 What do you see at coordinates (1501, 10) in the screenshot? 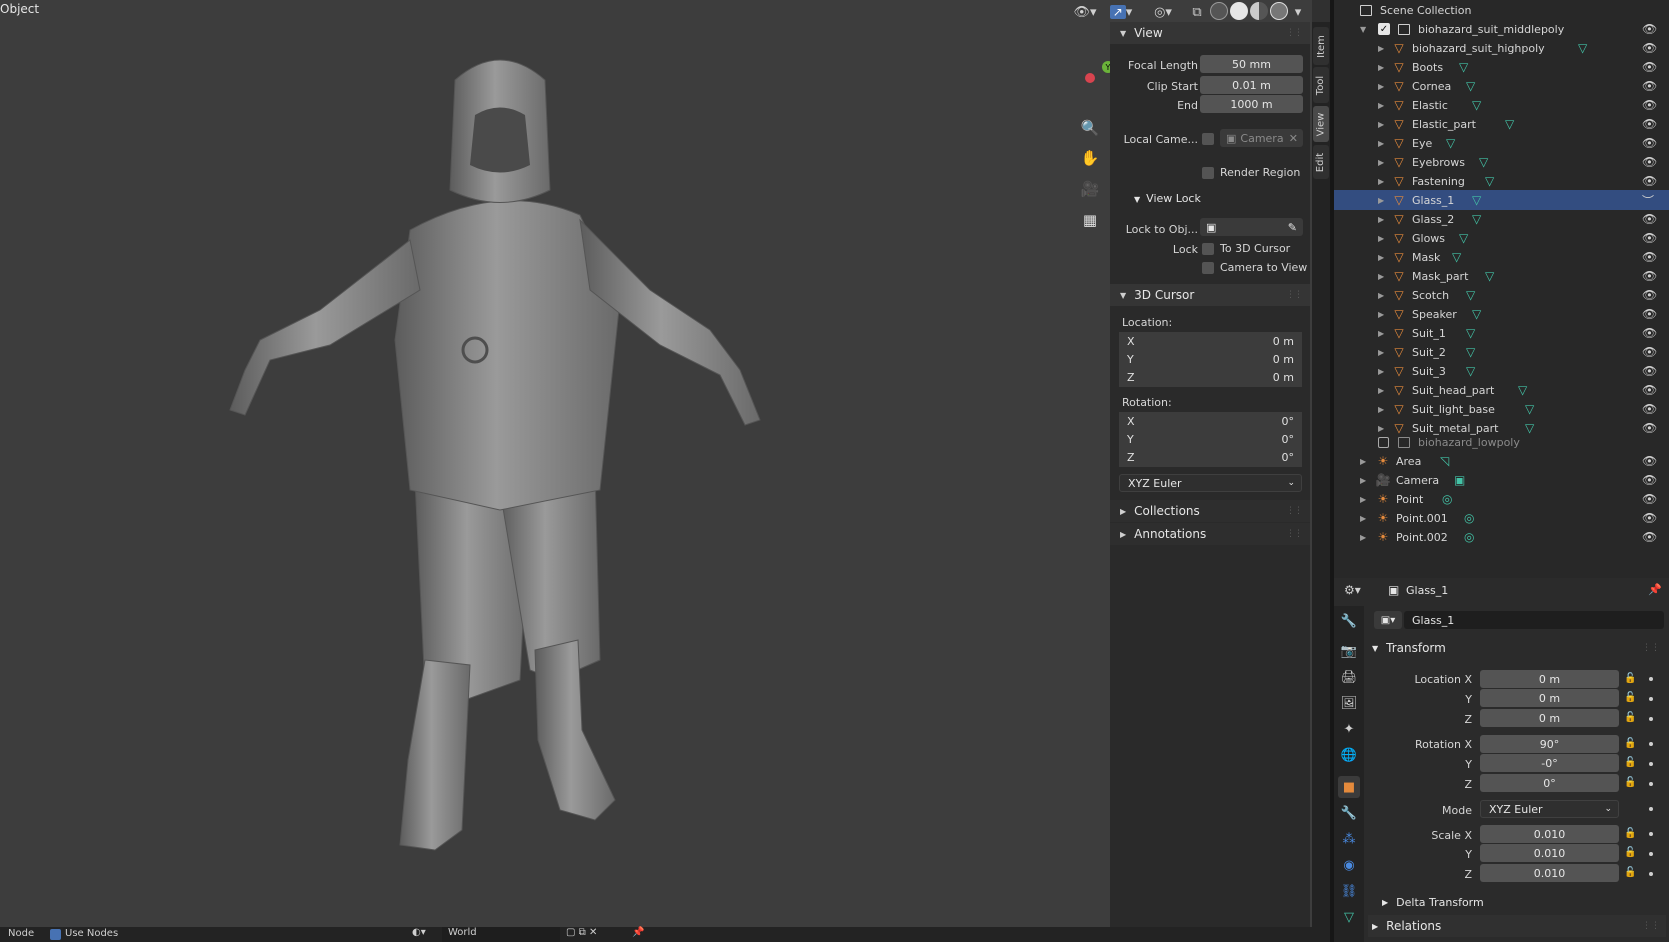
I see `outliner-scene-collection: Scene Collection` at bounding box center [1501, 10].